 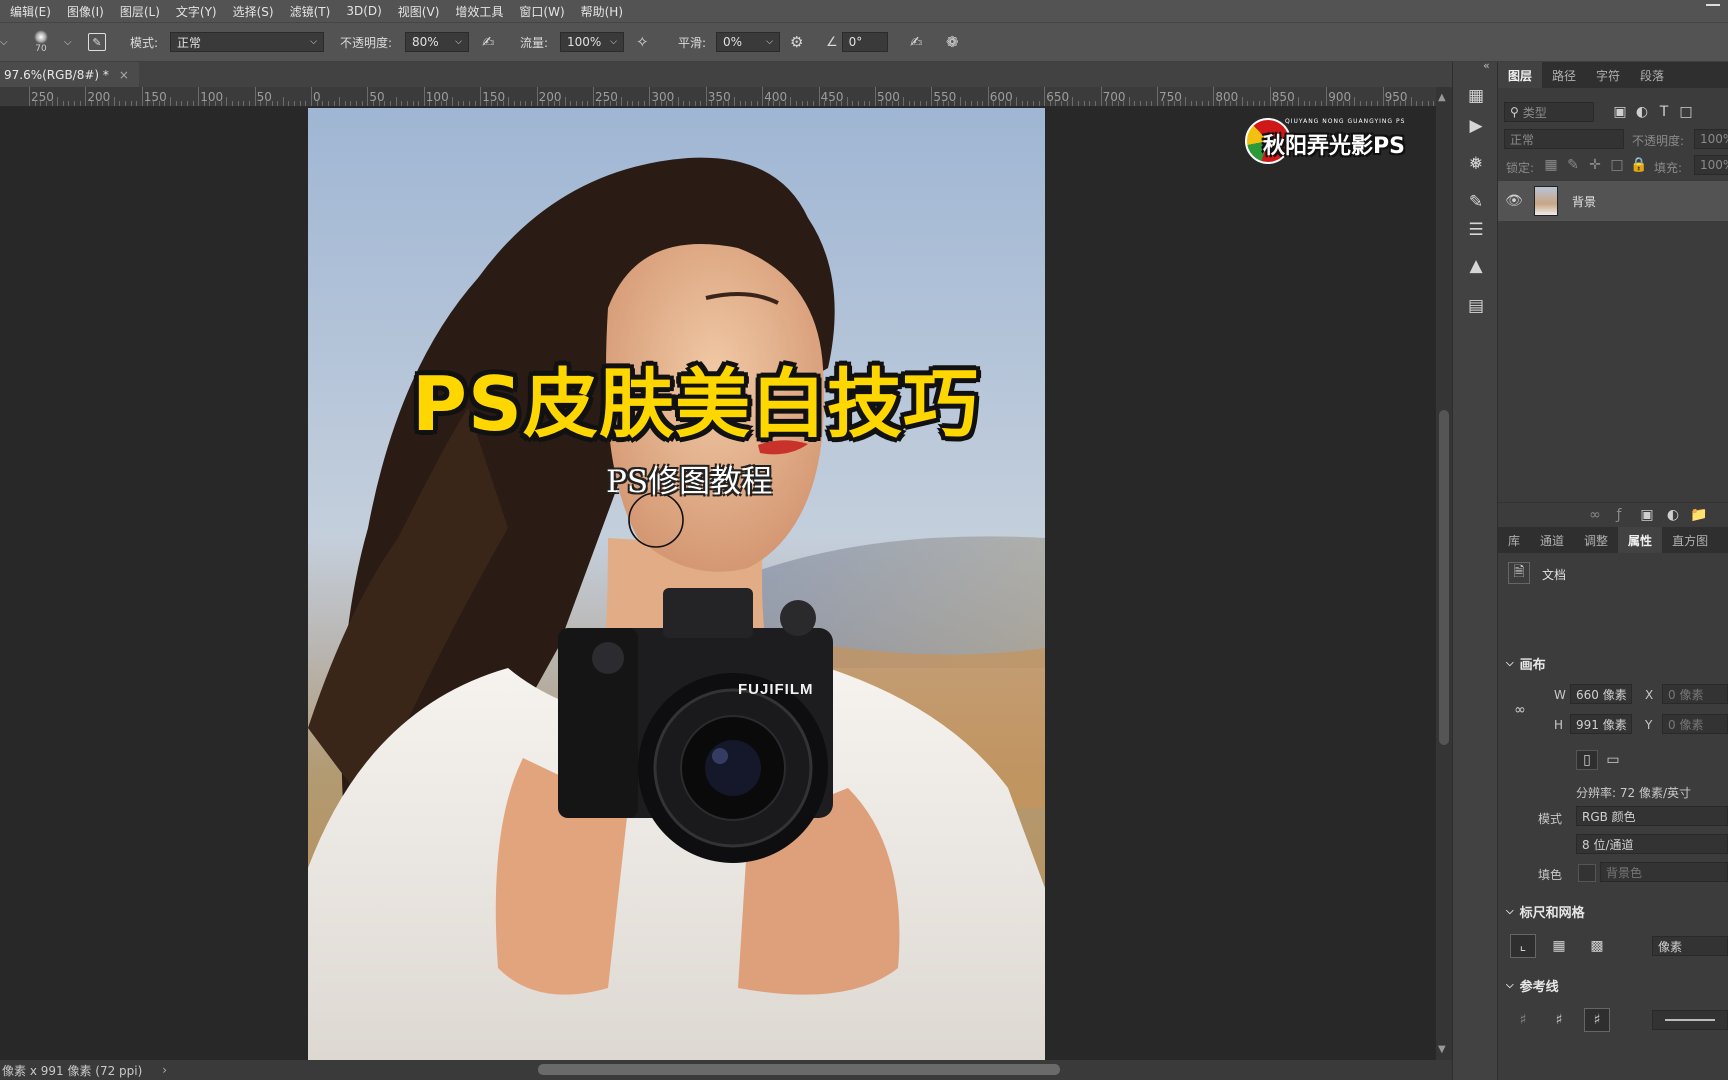 I want to click on menu-window: 窗口(W), so click(x=541, y=11).